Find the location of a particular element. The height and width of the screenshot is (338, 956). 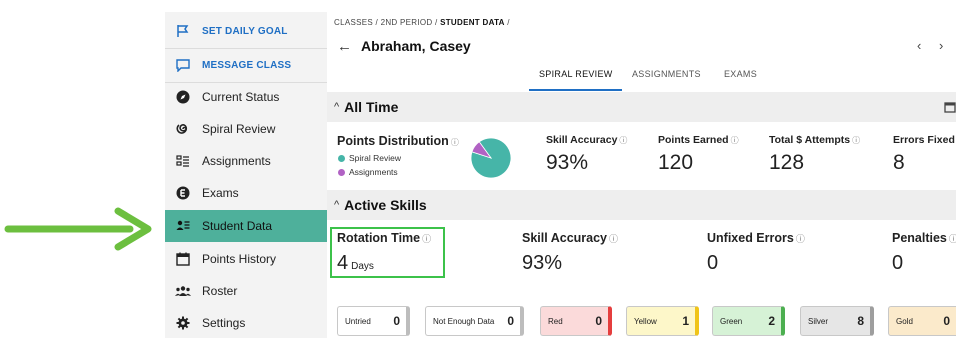

breadcrumb-period: 2ND PERIOD is located at coordinates (407, 22).